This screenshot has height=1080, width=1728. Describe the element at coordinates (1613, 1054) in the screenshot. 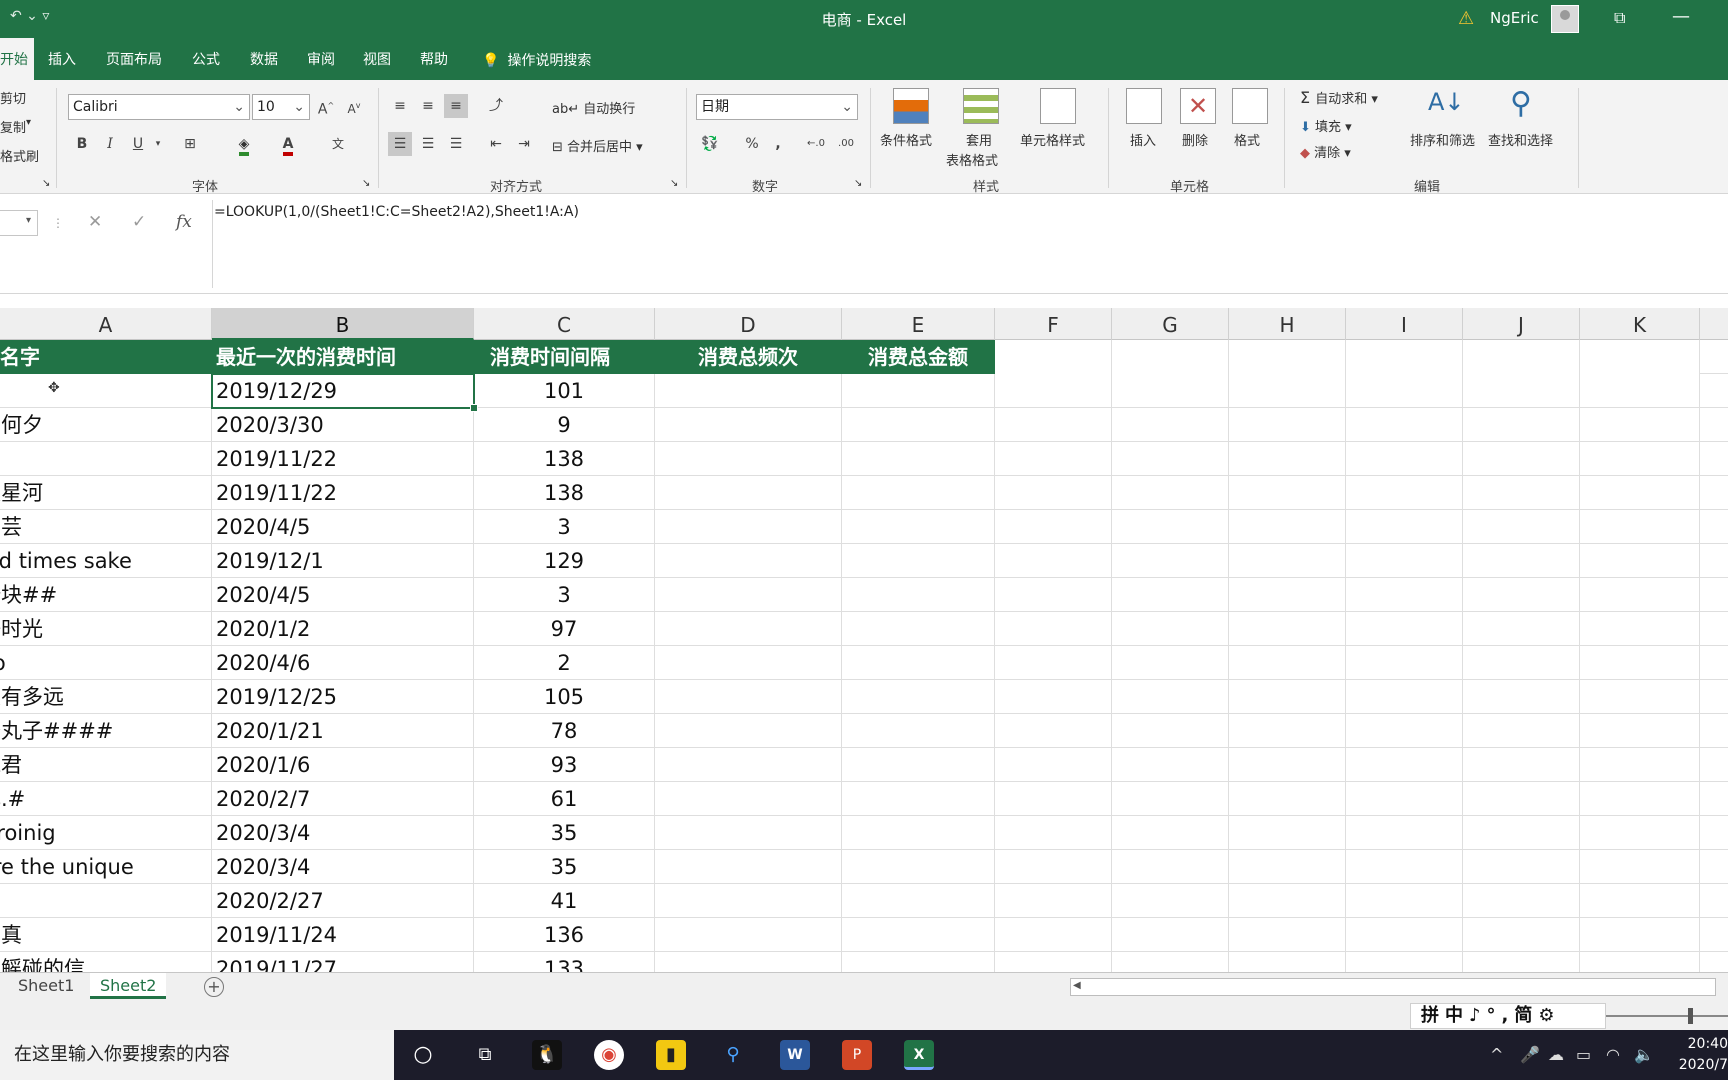

I see `wifi-icon: ◠` at that location.